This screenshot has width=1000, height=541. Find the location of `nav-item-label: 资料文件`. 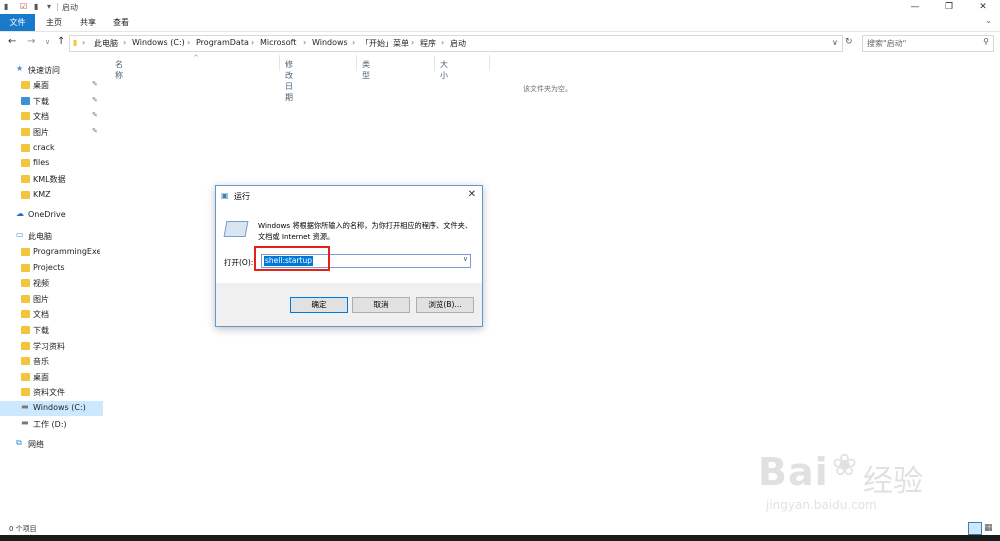

nav-item-label: 资料文件 is located at coordinates (49, 392).